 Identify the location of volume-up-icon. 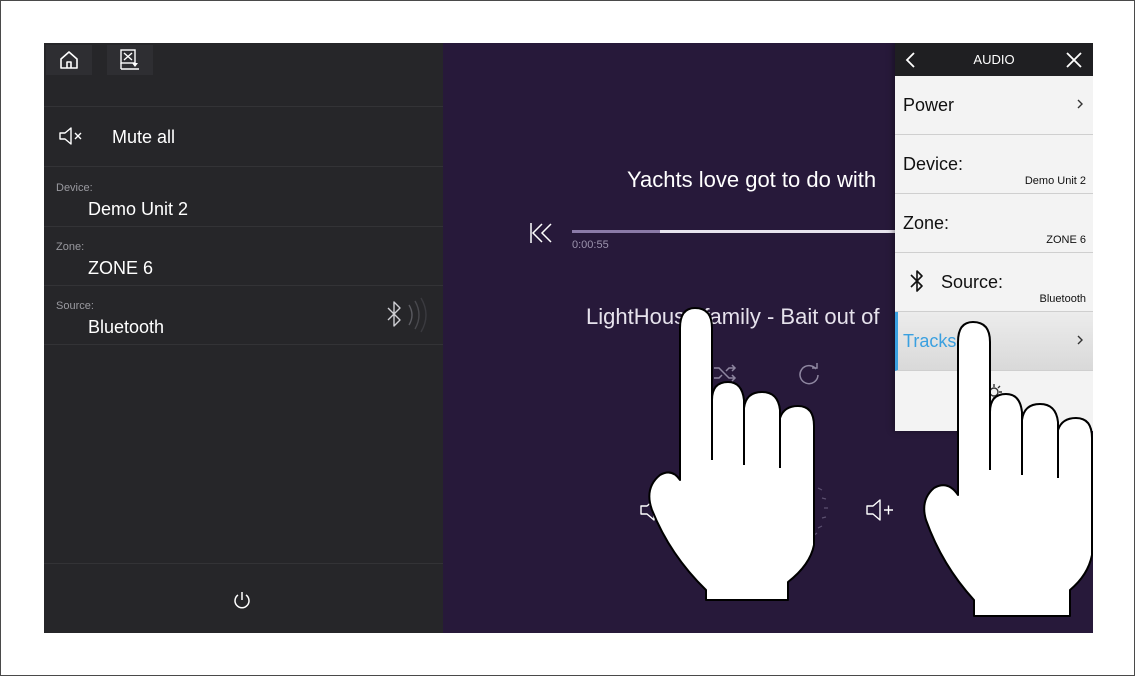
(880, 510).